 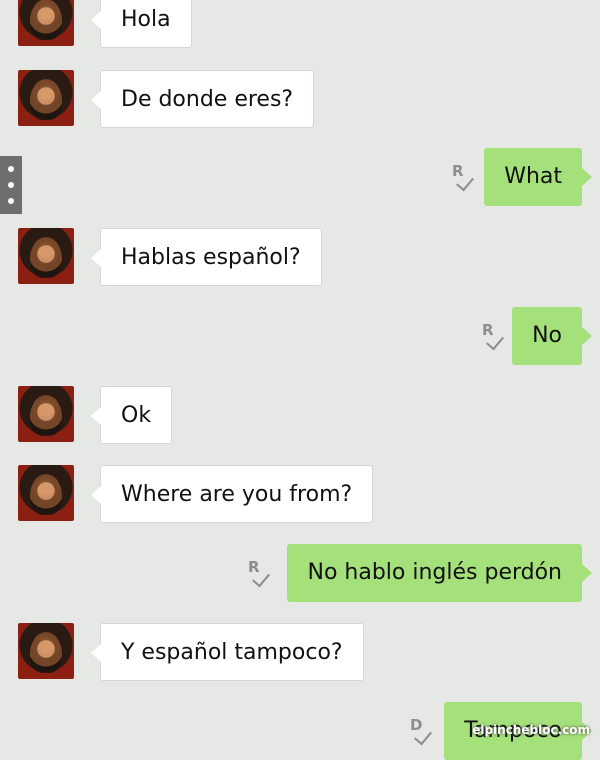 What do you see at coordinates (136, 415) in the screenshot?
I see `message-text: Ok` at bounding box center [136, 415].